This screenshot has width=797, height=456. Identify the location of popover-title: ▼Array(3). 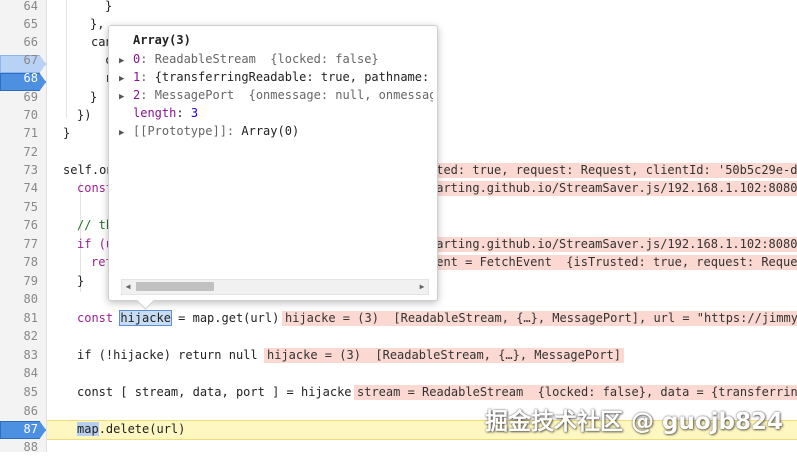
(276, 40).